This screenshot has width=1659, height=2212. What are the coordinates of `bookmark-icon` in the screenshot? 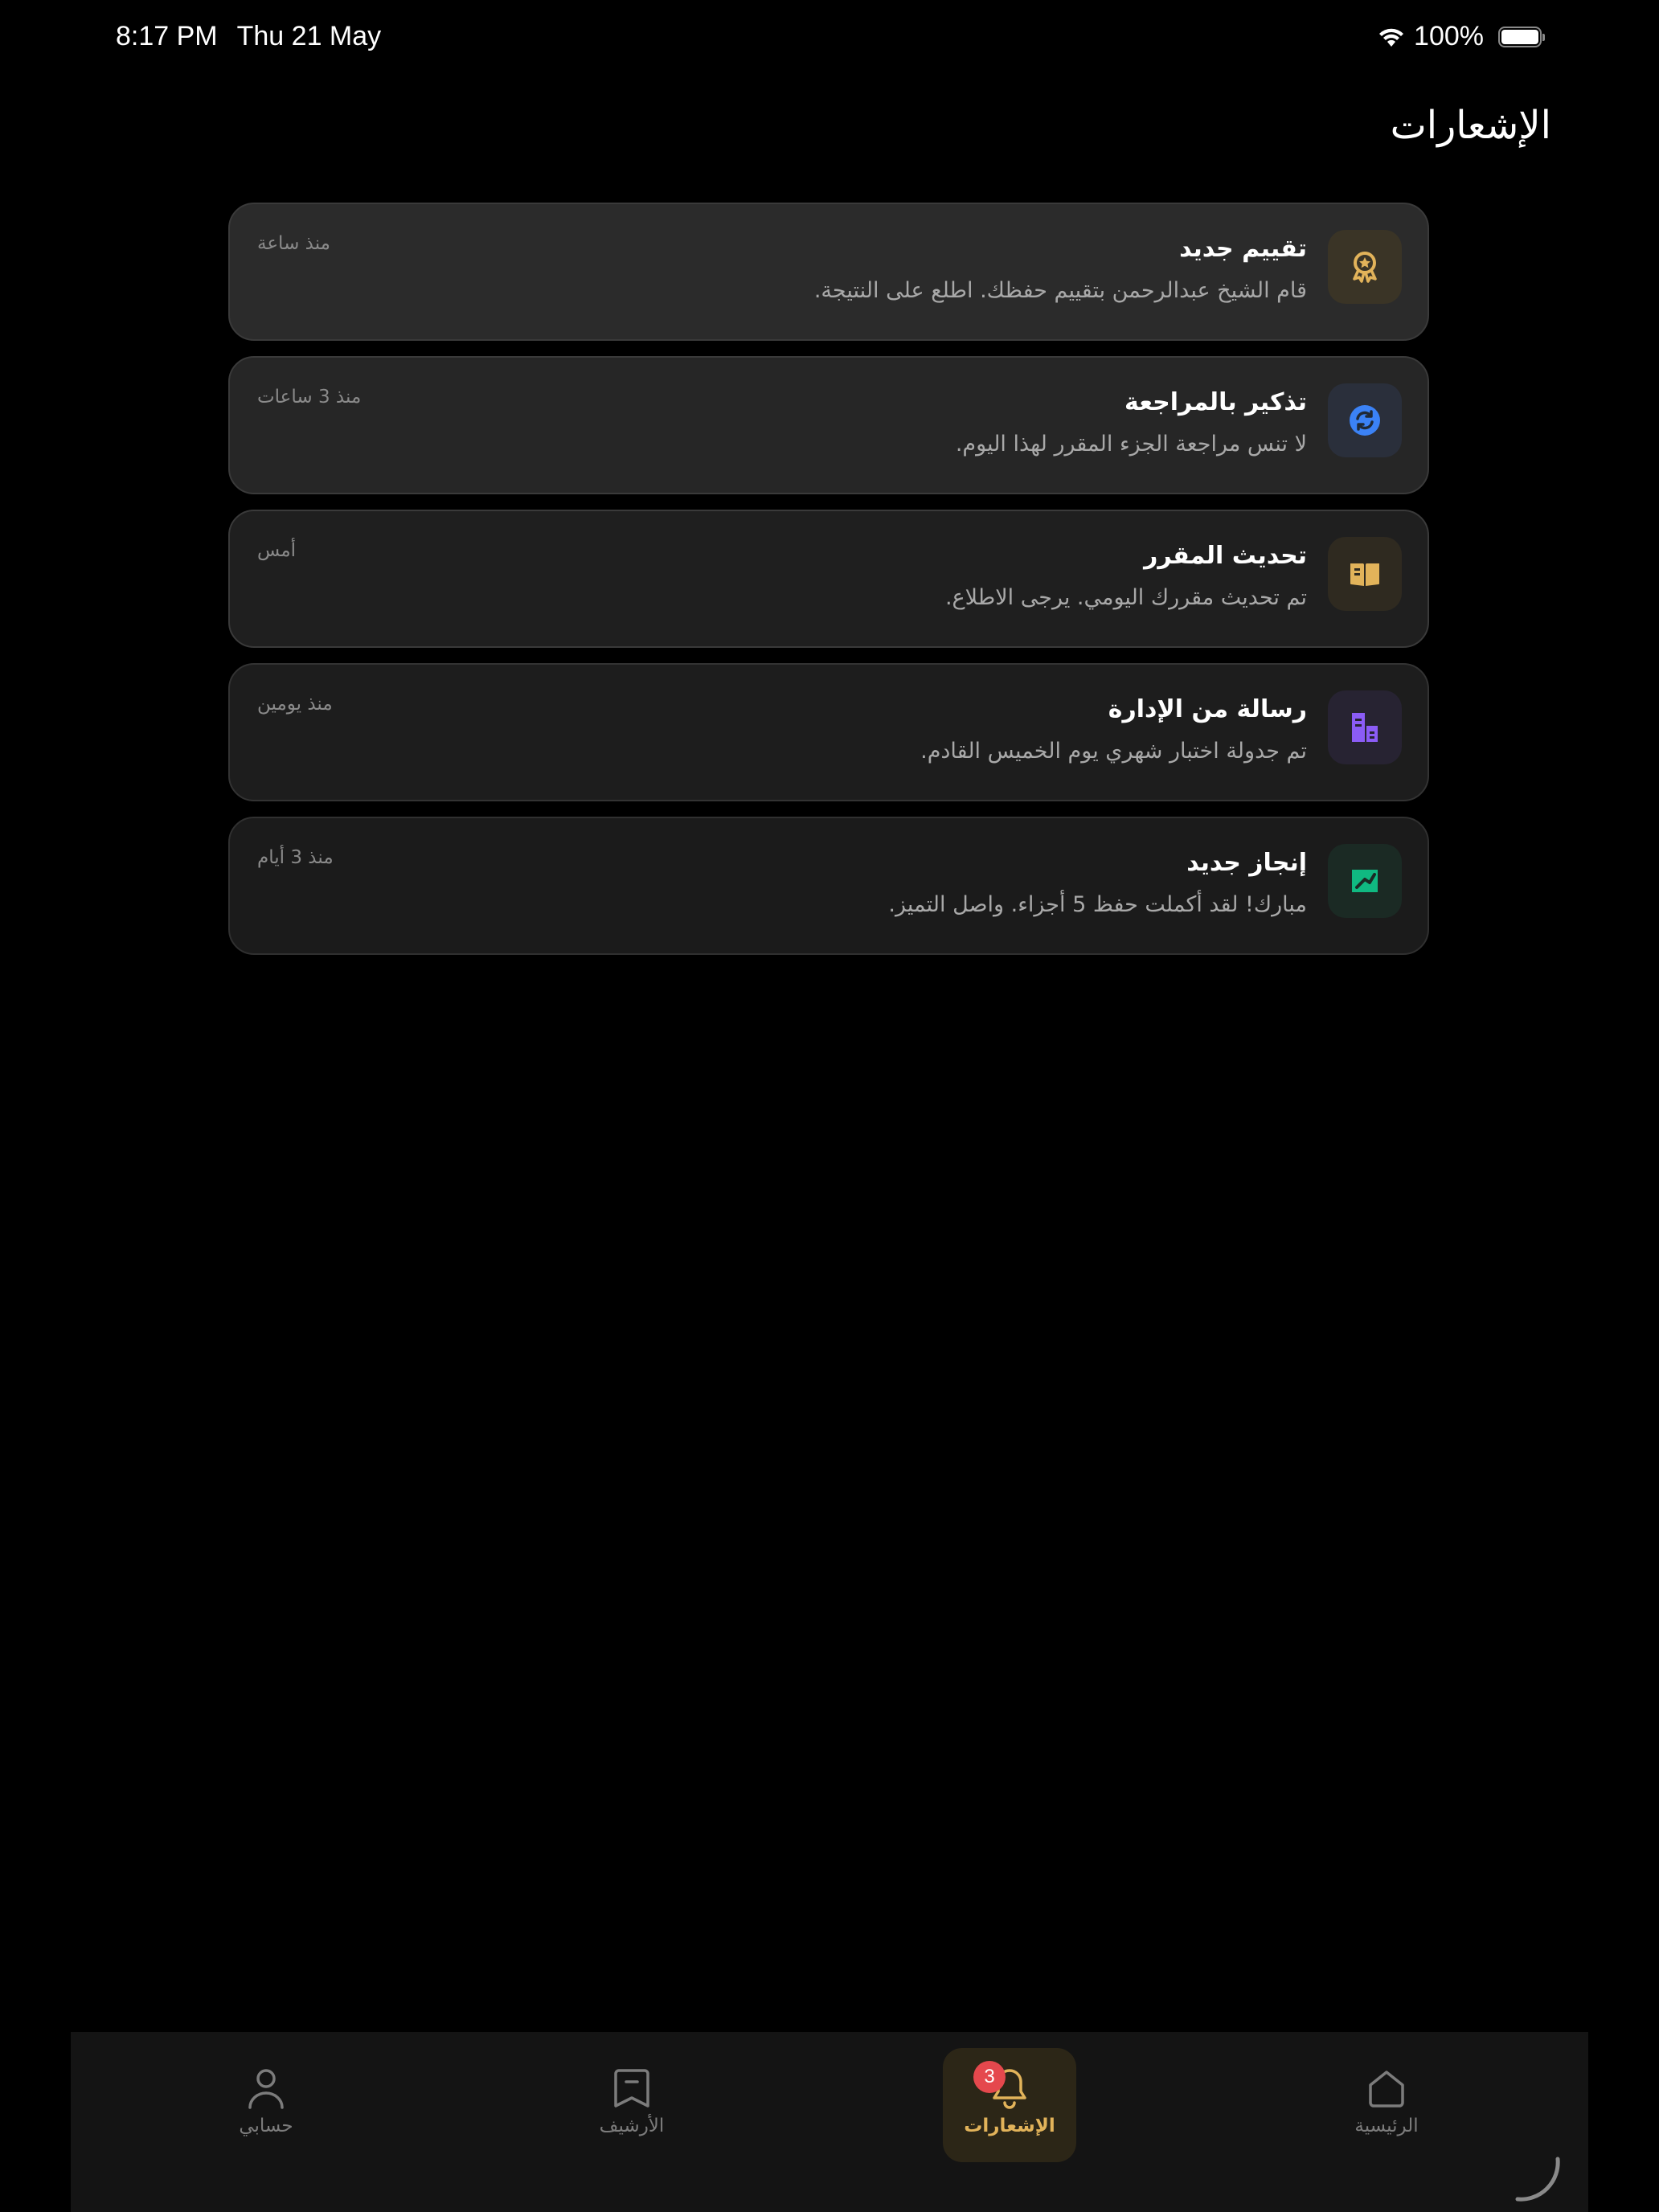 It's located at (631, 2088).